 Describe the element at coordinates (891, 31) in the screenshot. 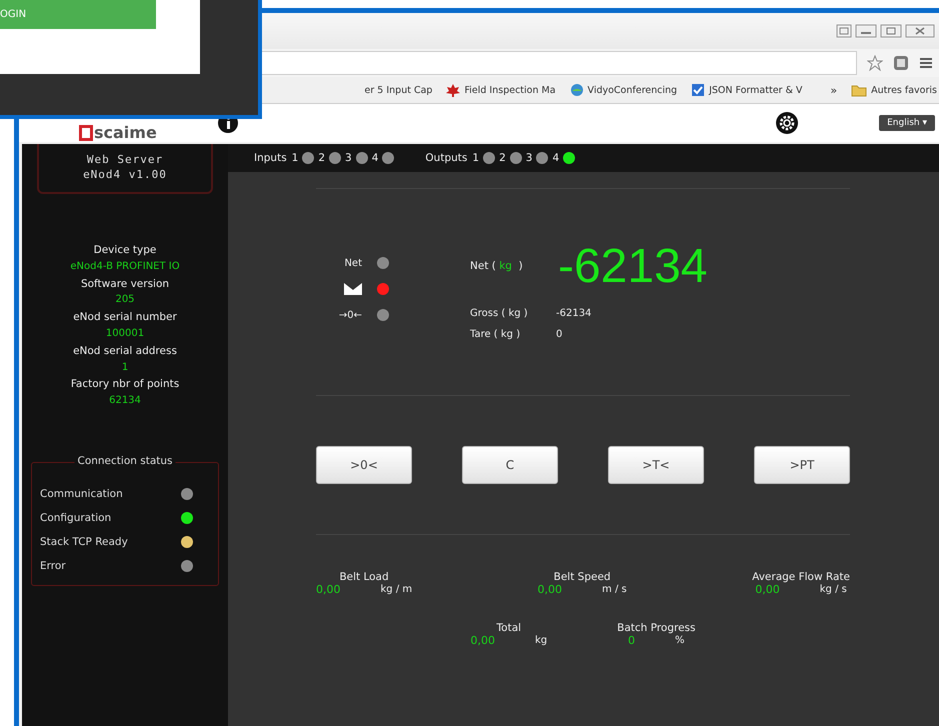

I see `maximize-icon` at that location.